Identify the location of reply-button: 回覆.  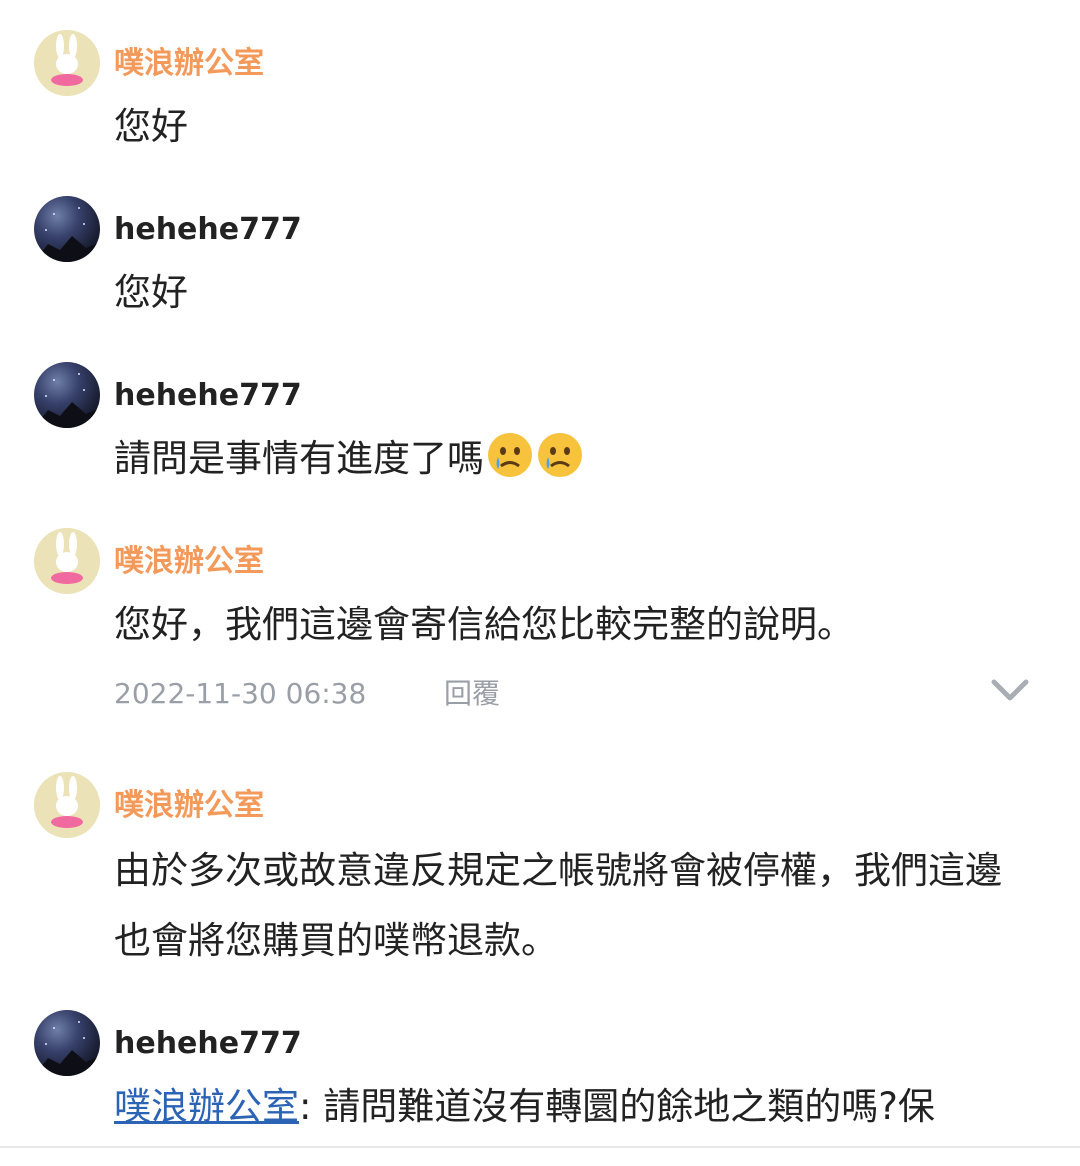
(472, 694).